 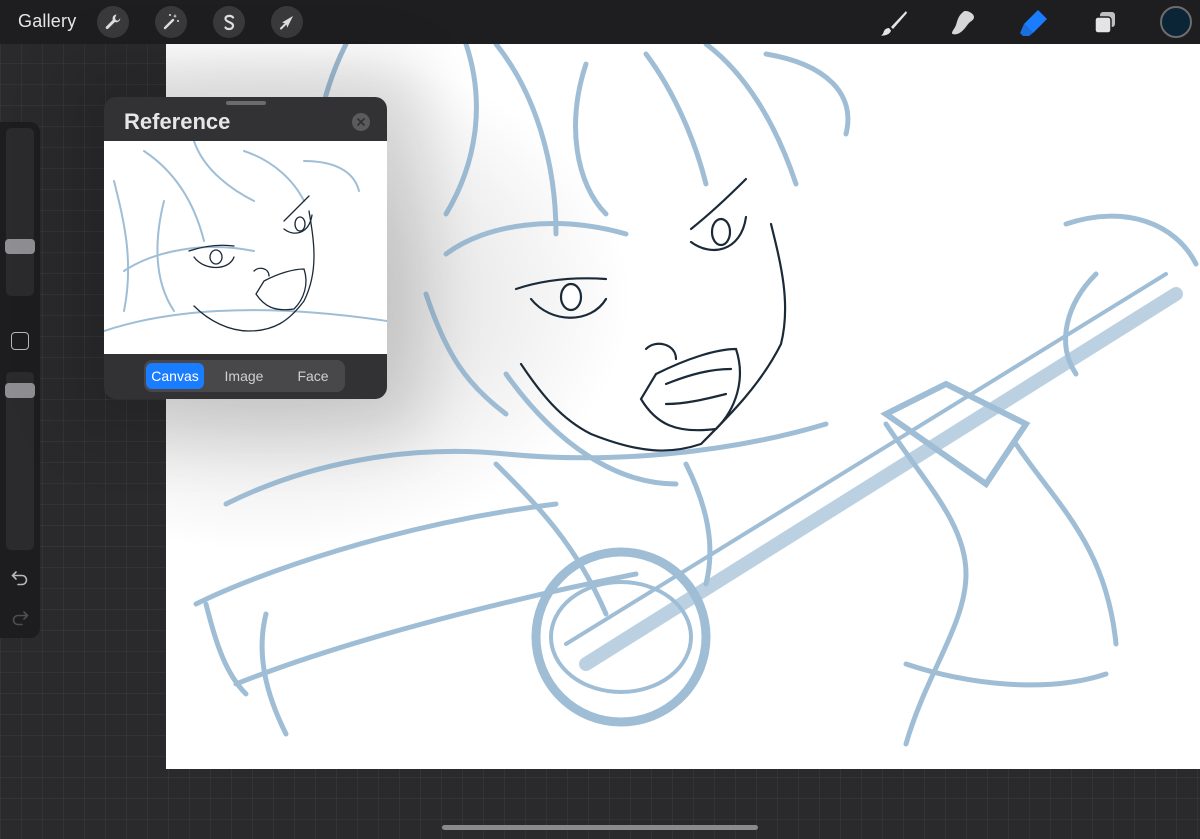 I want to click on selection-icon, so click(x=229, y=22).